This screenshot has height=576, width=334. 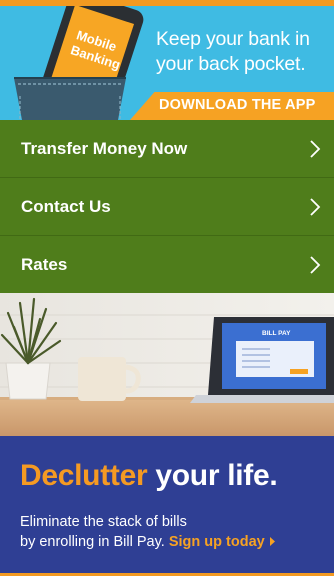 What do you see at coordinates (66, 206) in the screenshot?
I see `nav-item-label: Contact Us` at bounding box center [66, 206].